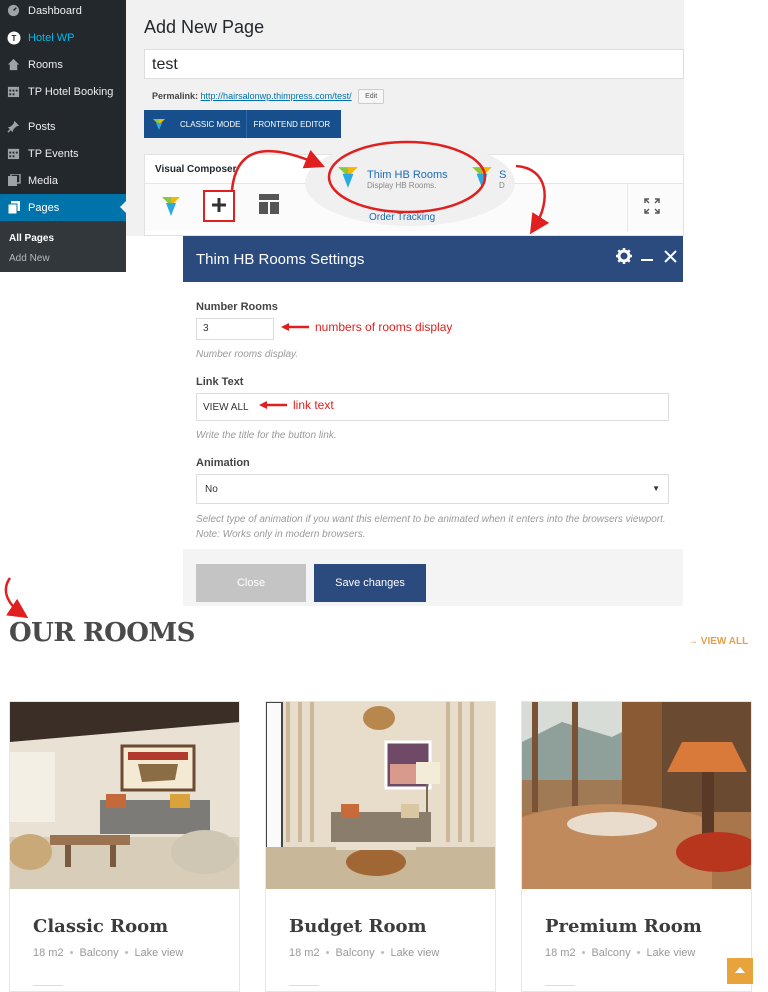  I want to click on link-text-label: Link Text, so click(220, 382).